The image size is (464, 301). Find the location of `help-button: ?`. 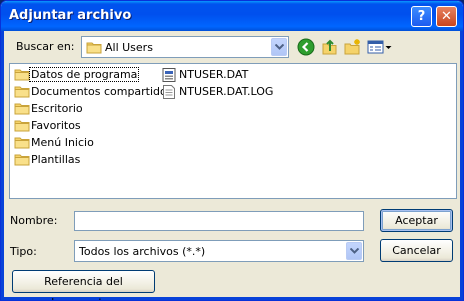

help-button: ? is located at coordinates (421, 16).